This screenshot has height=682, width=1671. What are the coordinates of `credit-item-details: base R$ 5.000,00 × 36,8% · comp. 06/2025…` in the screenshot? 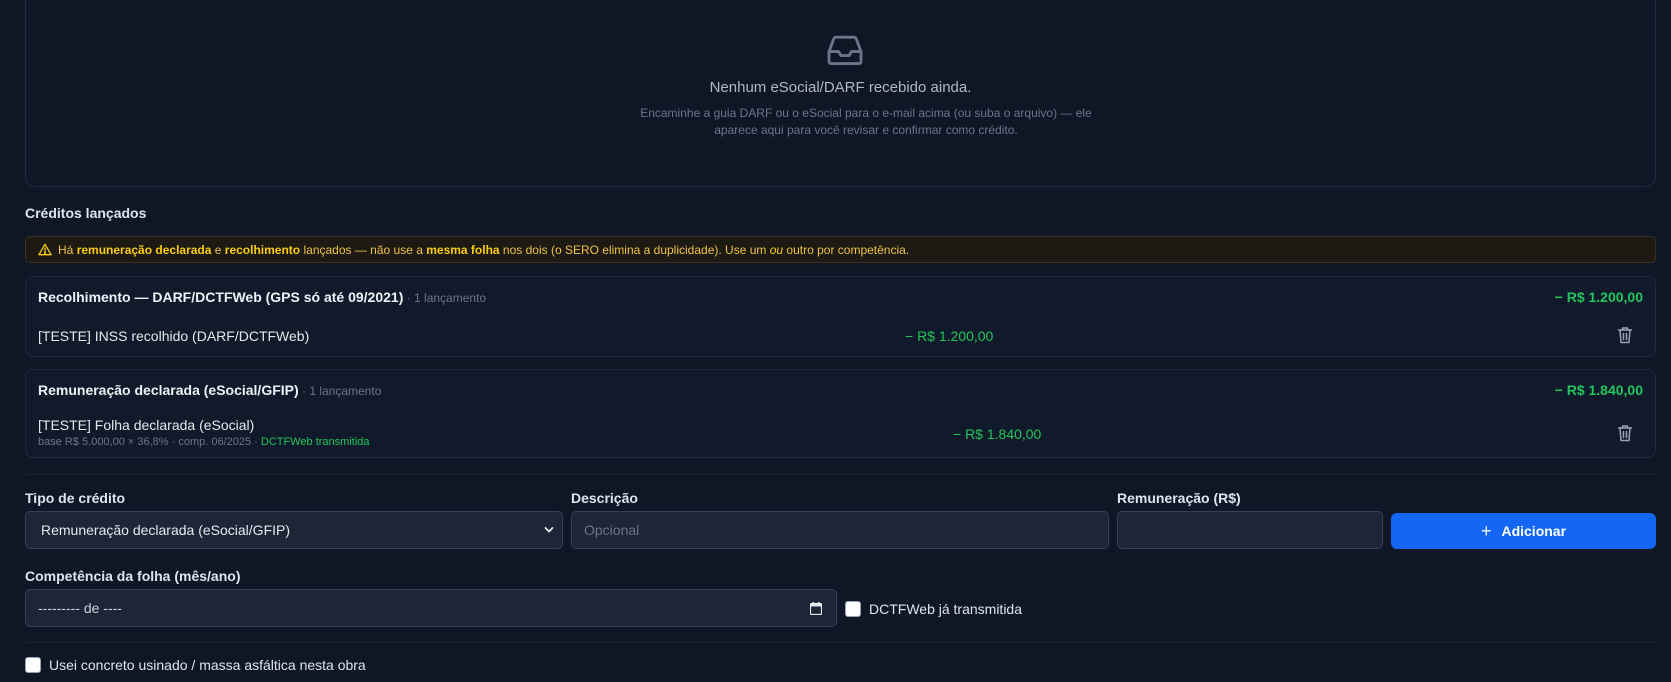 It's located at (204, 442).